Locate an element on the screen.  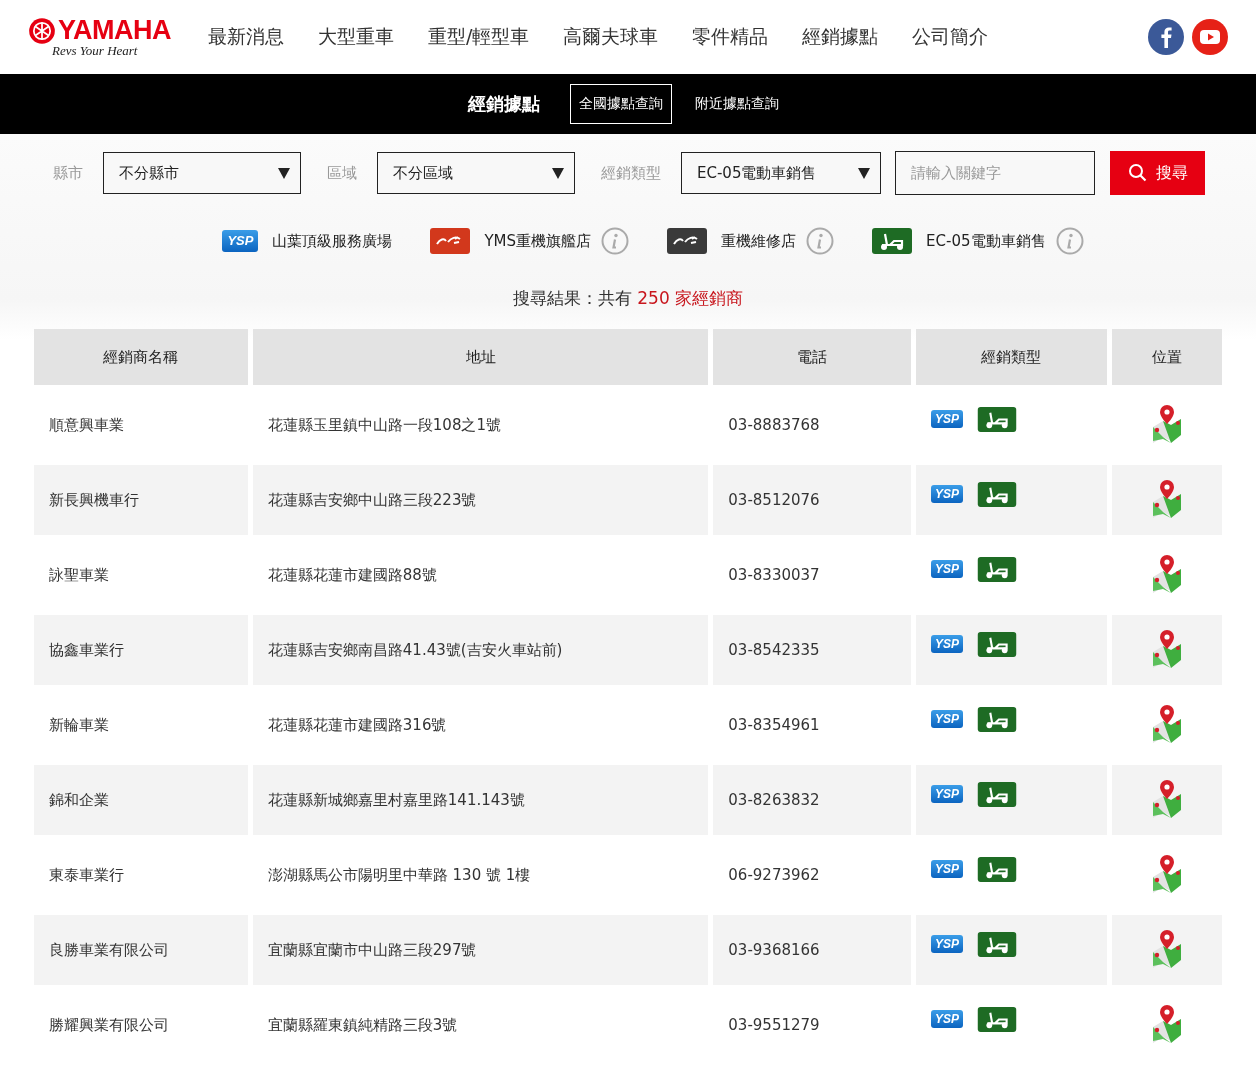
table-cell-text: 03-8354961 is located at coordinates (774, 725).